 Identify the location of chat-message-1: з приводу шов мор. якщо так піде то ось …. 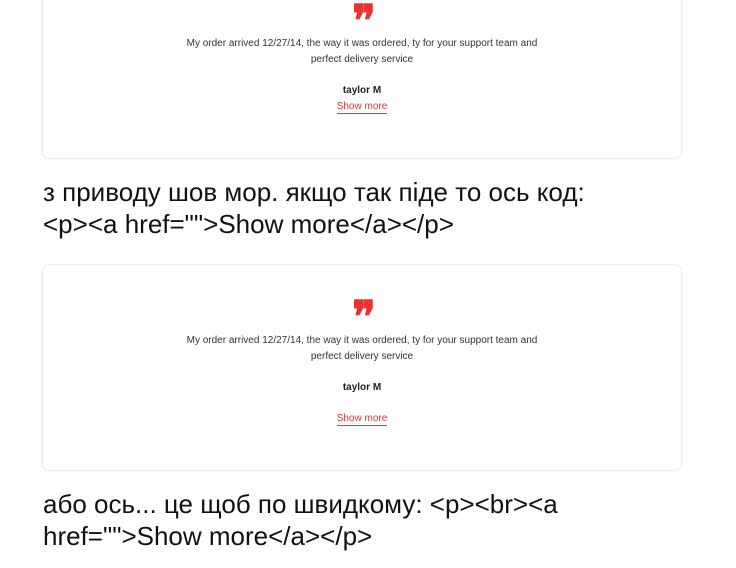
(368, 208).